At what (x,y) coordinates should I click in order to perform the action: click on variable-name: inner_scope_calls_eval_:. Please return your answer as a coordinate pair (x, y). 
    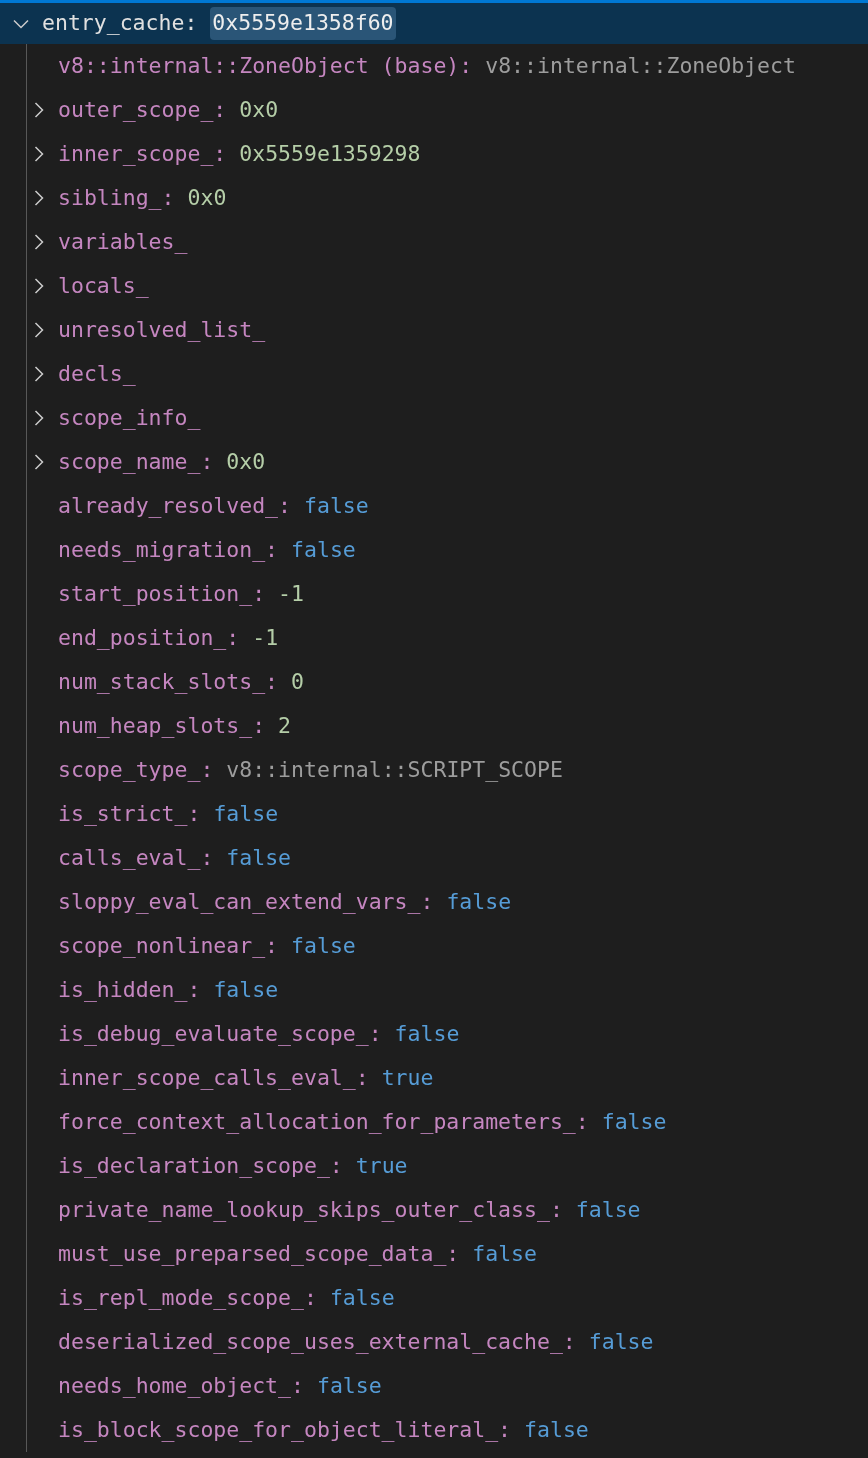
    Looking at the image, I should click on (213, 1077).